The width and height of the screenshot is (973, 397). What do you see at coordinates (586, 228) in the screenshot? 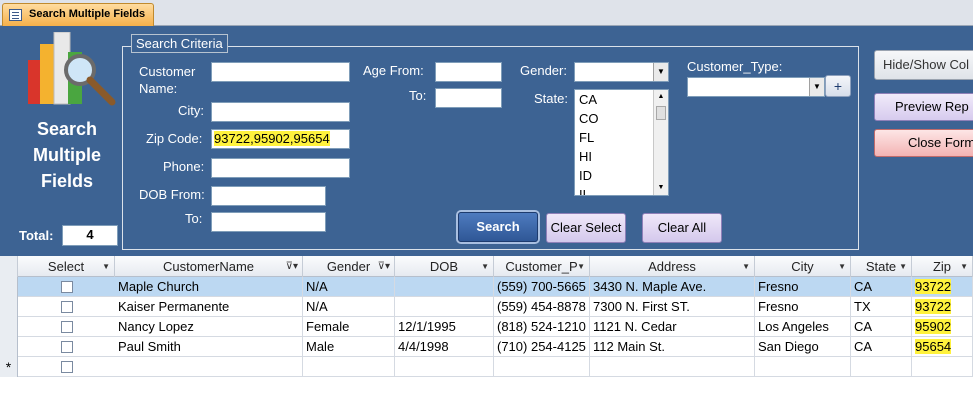
I see `clear-select-button: Clear Select` at bounding box center [586, 228].